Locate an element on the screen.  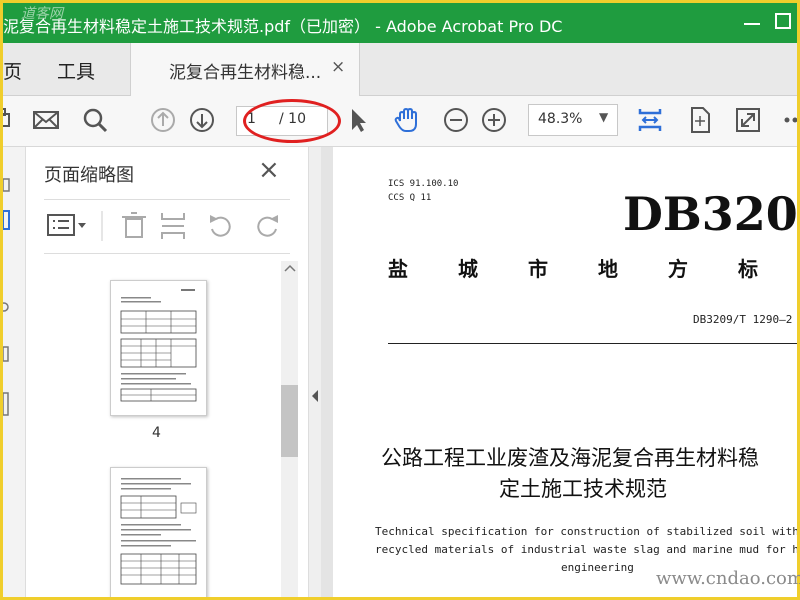
chinese-title-line: 公路工程工业废渣及海泥复合再生材料稳 is located at coordinates (570, 458).